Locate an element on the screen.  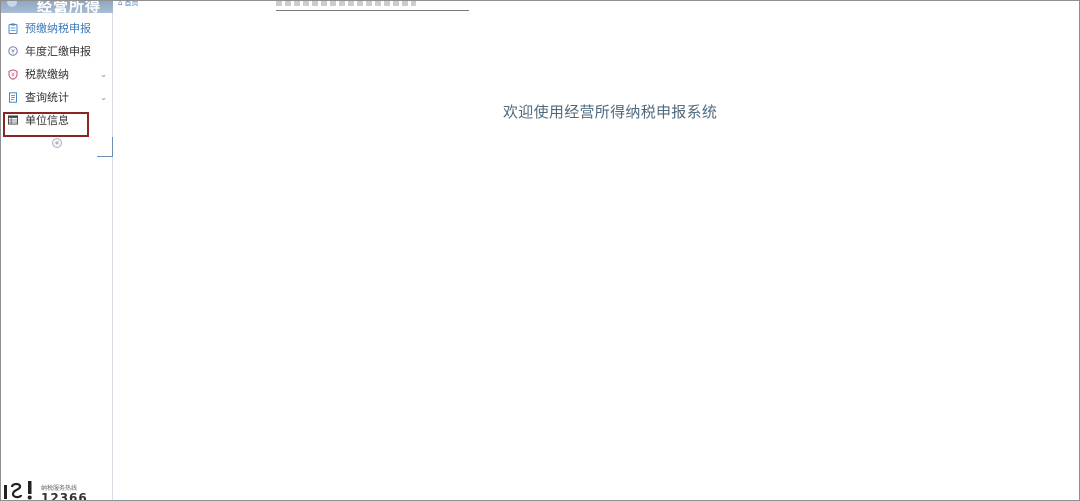
table-icon is located at coordinates (13, 120).